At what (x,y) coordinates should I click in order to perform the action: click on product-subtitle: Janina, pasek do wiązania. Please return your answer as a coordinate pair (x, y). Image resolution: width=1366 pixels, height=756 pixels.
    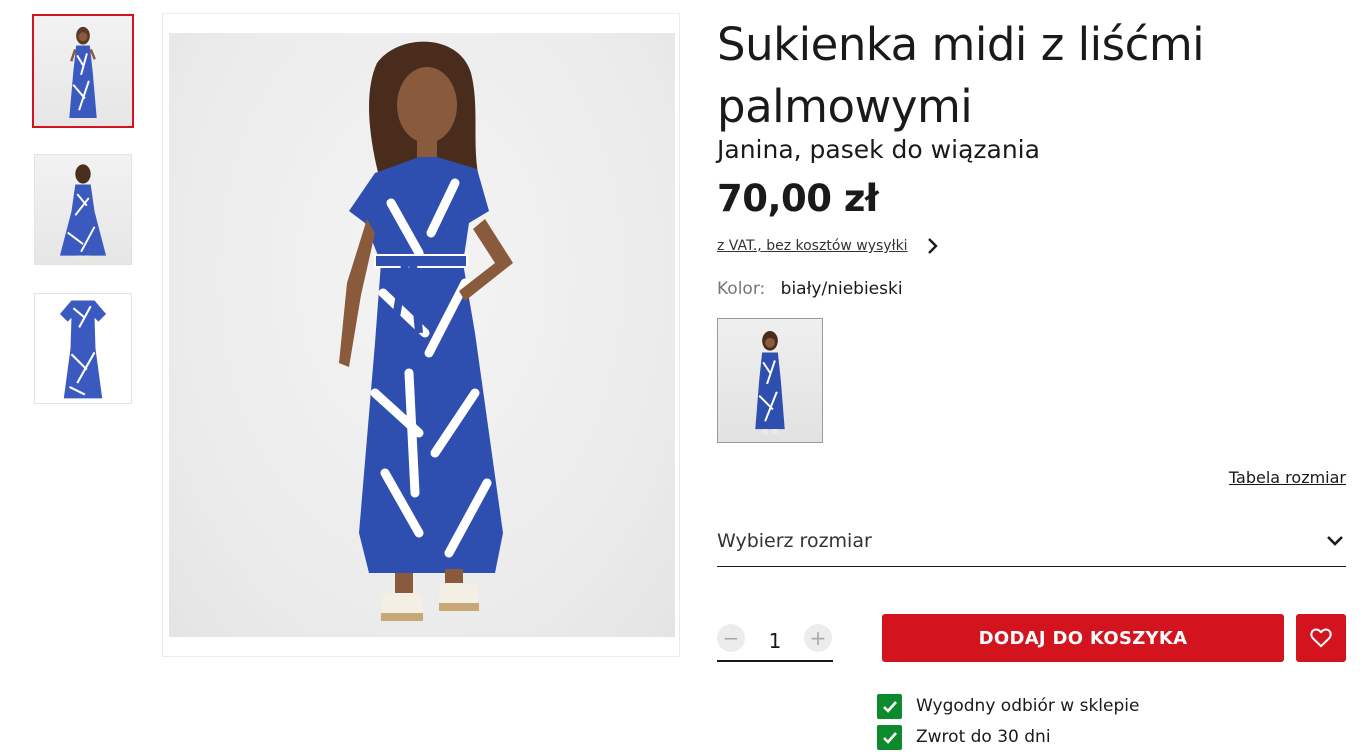
    Looking at the image, I should click on (878, 149).